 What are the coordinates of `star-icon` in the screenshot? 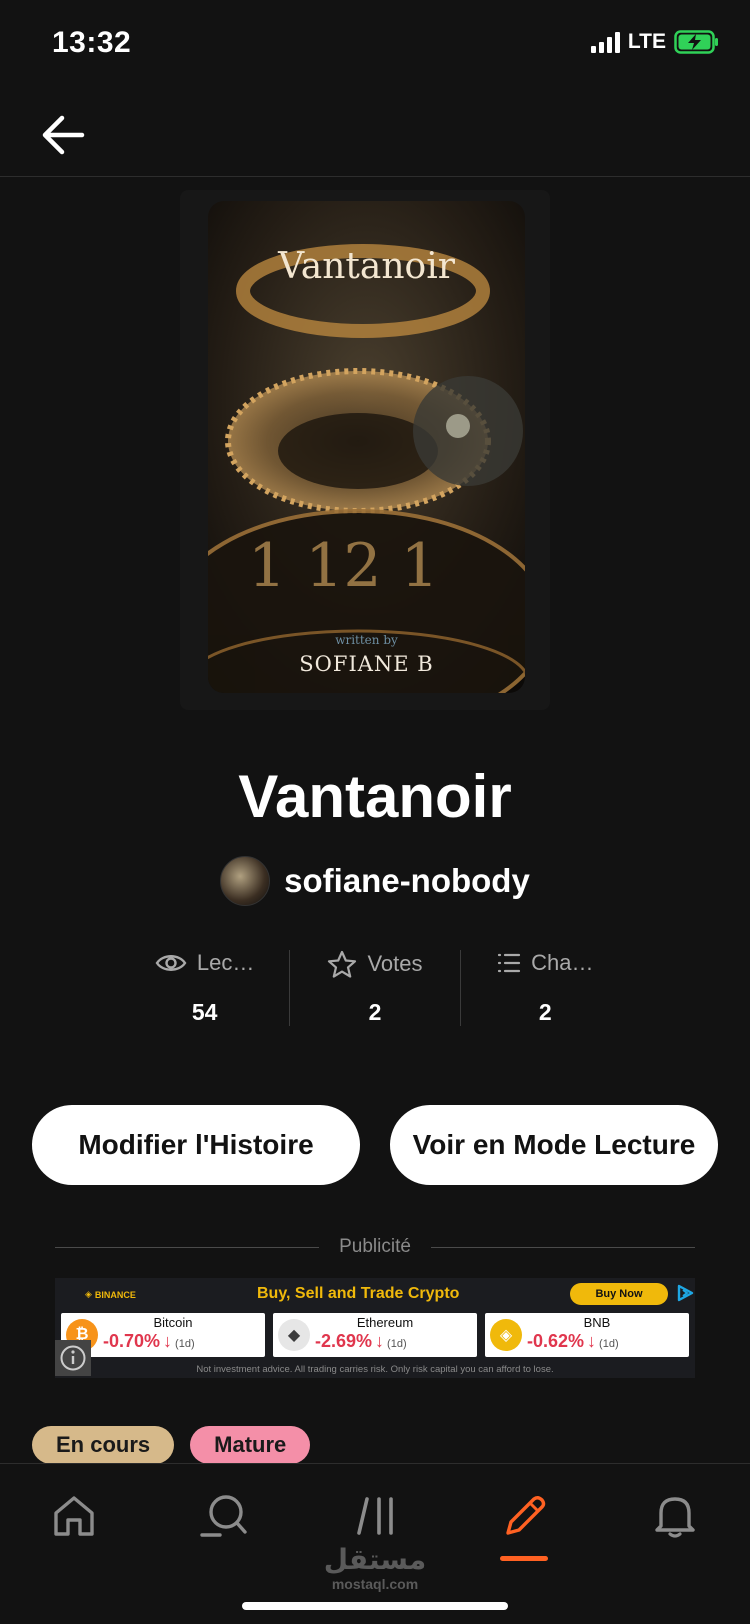 It's located at (342, 964).